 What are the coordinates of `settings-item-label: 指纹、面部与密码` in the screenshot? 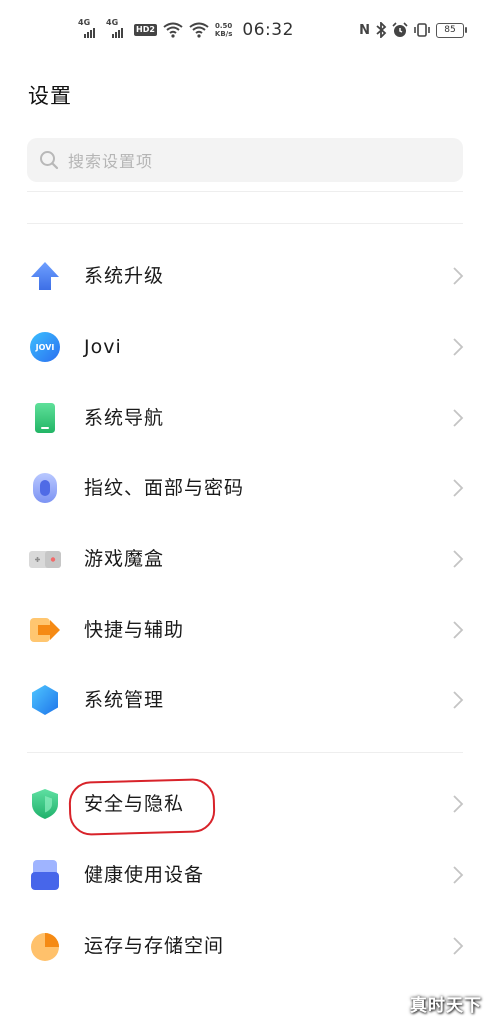 It's located at (164, 488).